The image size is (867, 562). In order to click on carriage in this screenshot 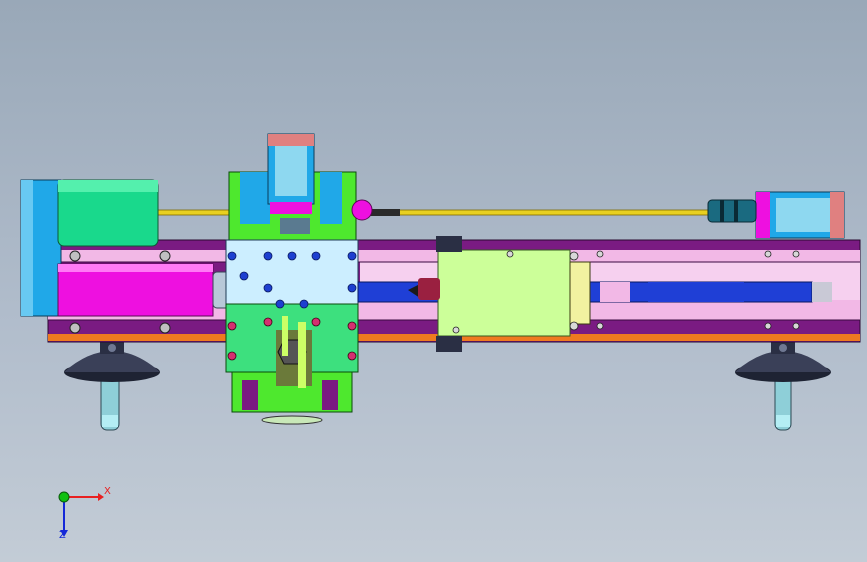, I will do `click(292, 332)`.